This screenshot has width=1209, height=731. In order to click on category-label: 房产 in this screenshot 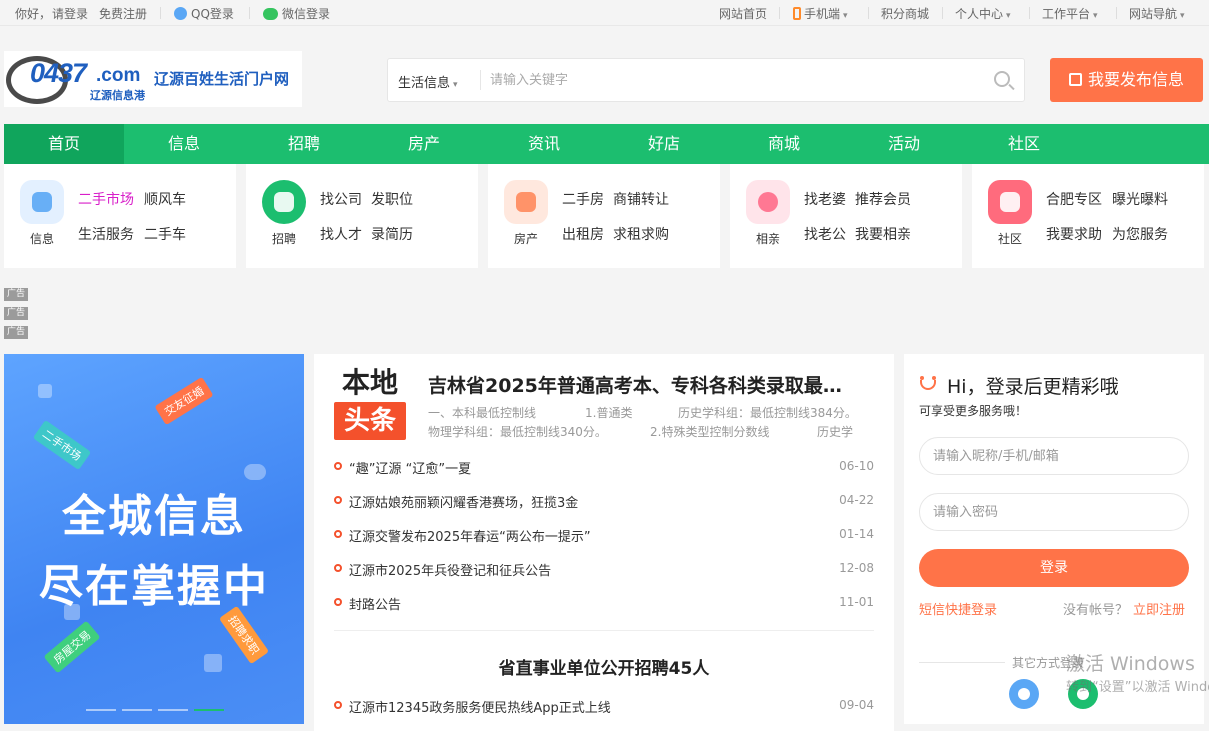, I will do `click(526, 238)`.